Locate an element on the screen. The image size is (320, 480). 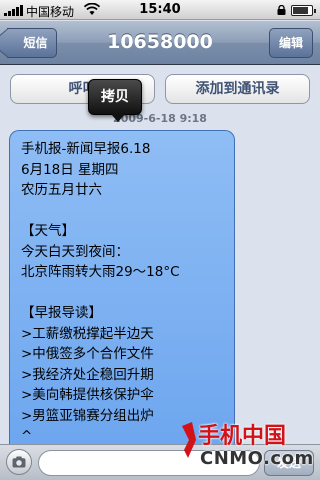
message-line: >工薪缴税撑起半边天 is located at coordinates (87, 333).